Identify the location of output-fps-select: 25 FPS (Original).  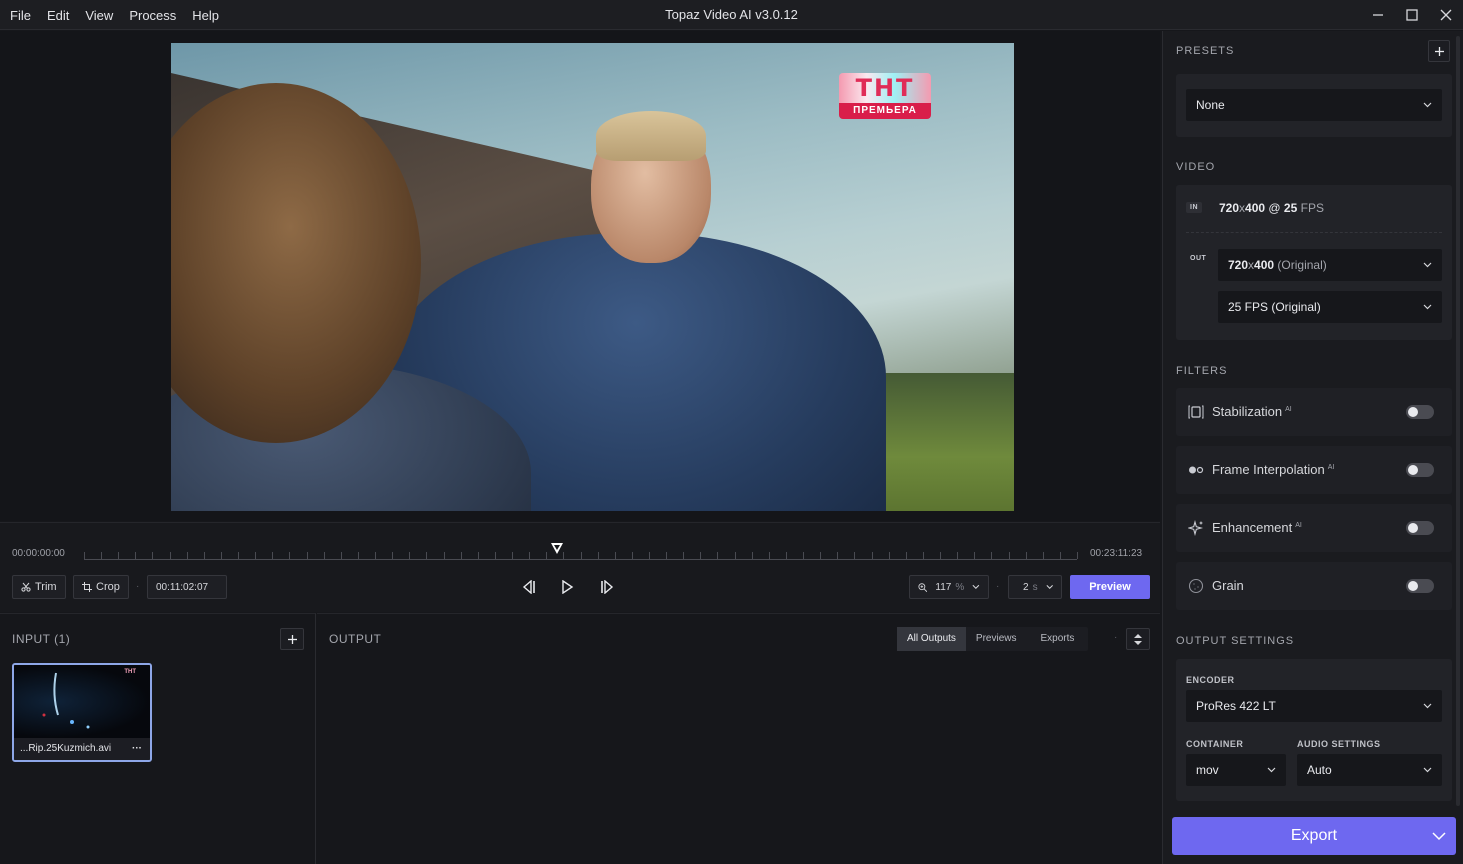
(1330, 307).